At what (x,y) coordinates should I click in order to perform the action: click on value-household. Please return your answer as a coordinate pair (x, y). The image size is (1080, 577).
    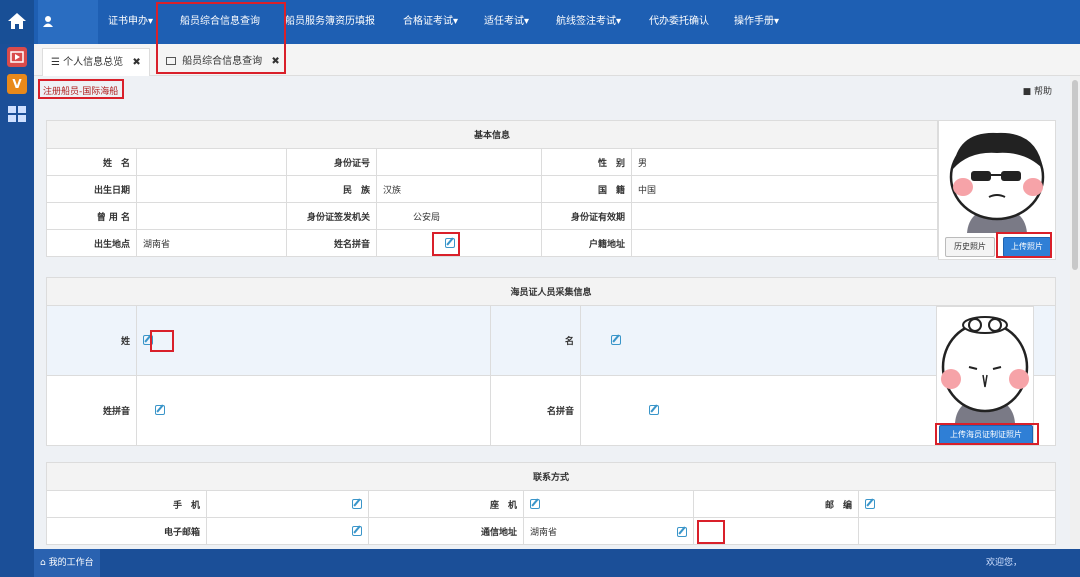
    Looking at the image, I should click on (784, 243).